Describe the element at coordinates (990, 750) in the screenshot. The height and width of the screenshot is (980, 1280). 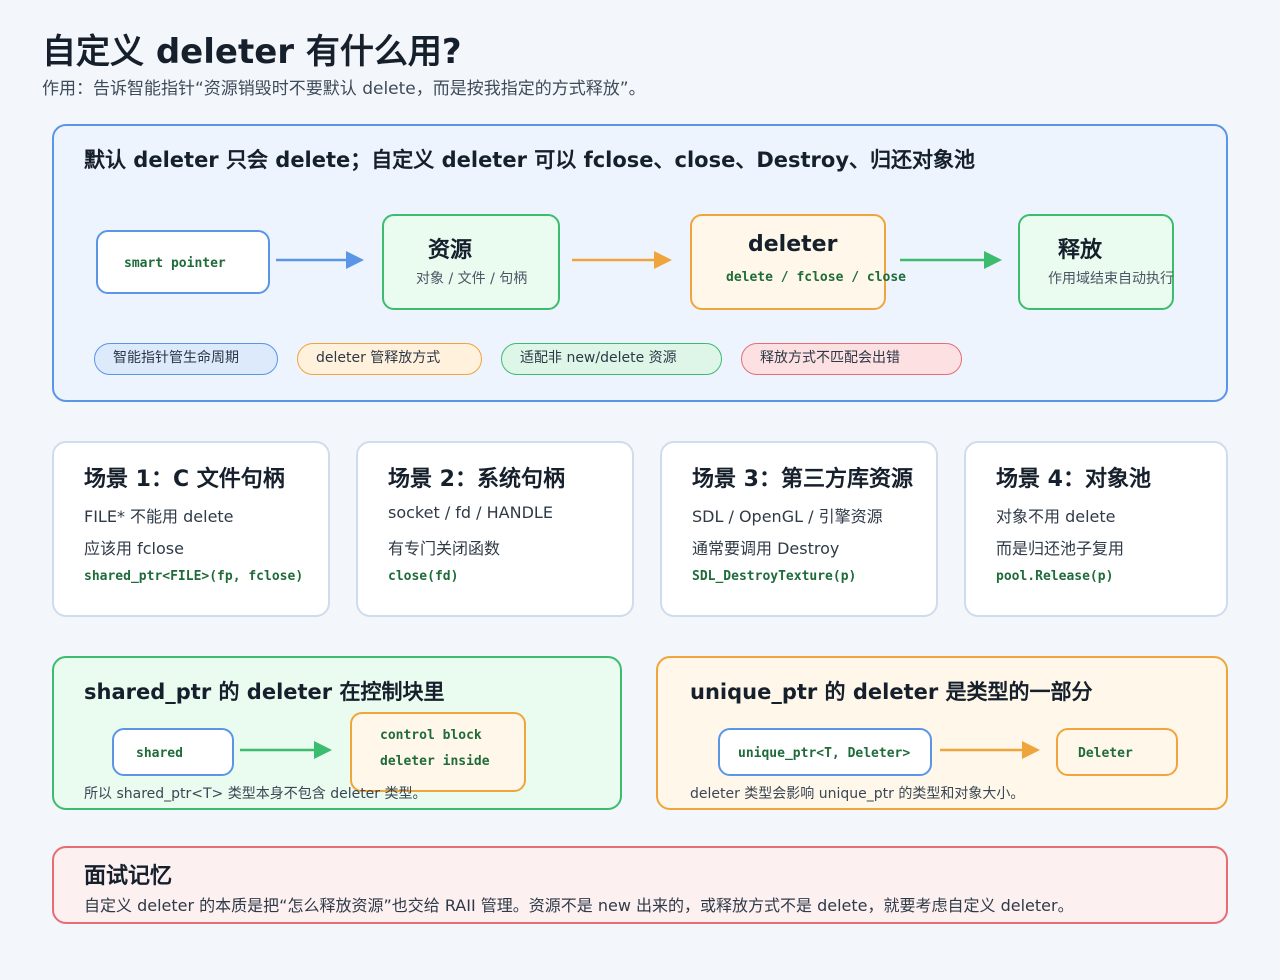
I see `arrow-unique-to-deleter` at that location.